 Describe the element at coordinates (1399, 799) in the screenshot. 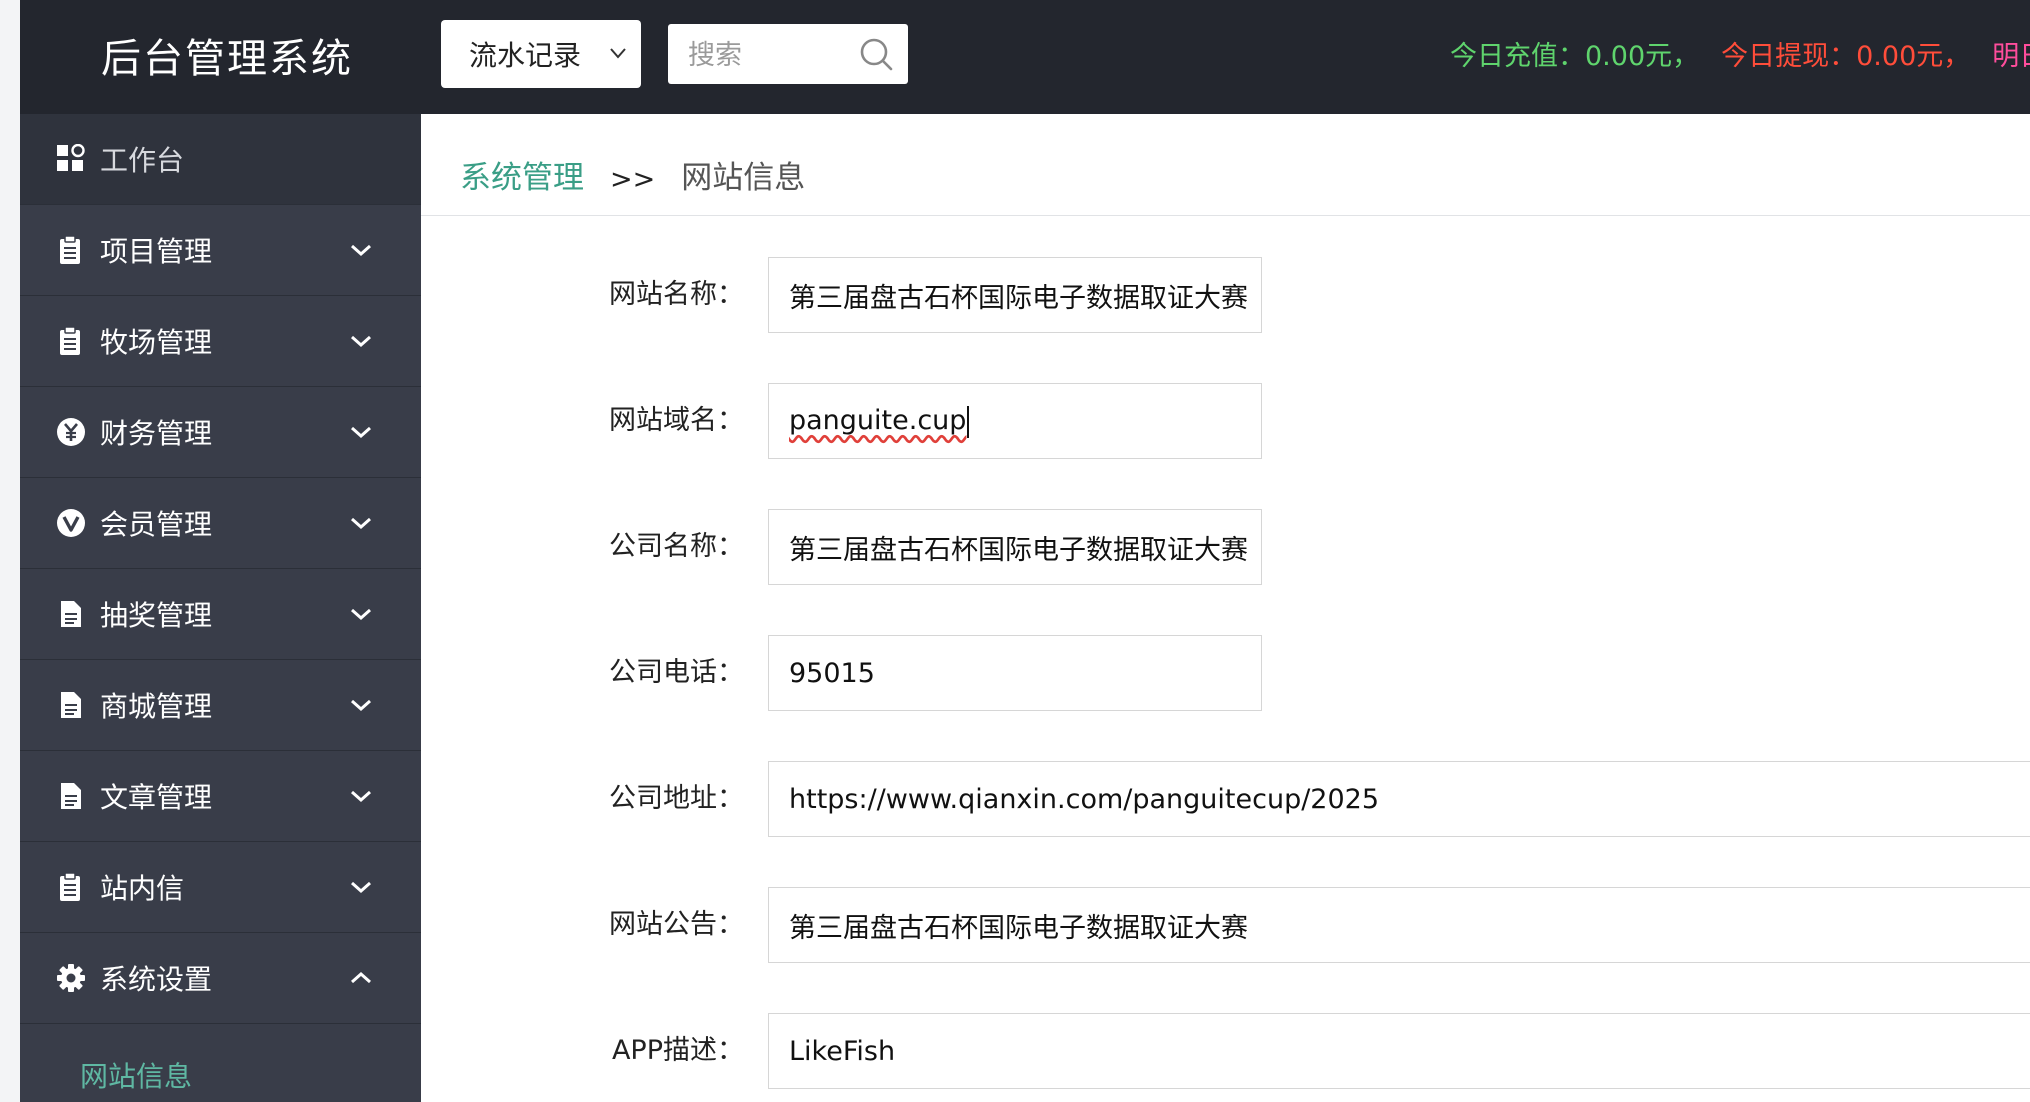

I see `address-input` at that location.